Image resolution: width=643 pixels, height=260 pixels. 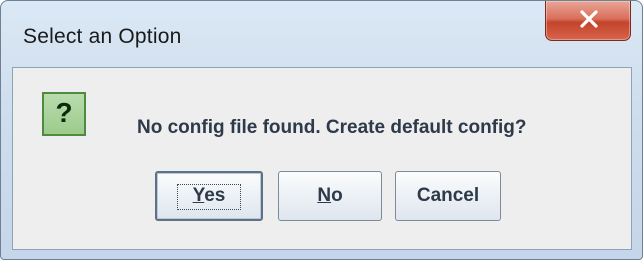 What do you see at coordinates (102, 36) in the screenshot?
I see `dialog-title: Select an Option` at bounding box center [102, 36].